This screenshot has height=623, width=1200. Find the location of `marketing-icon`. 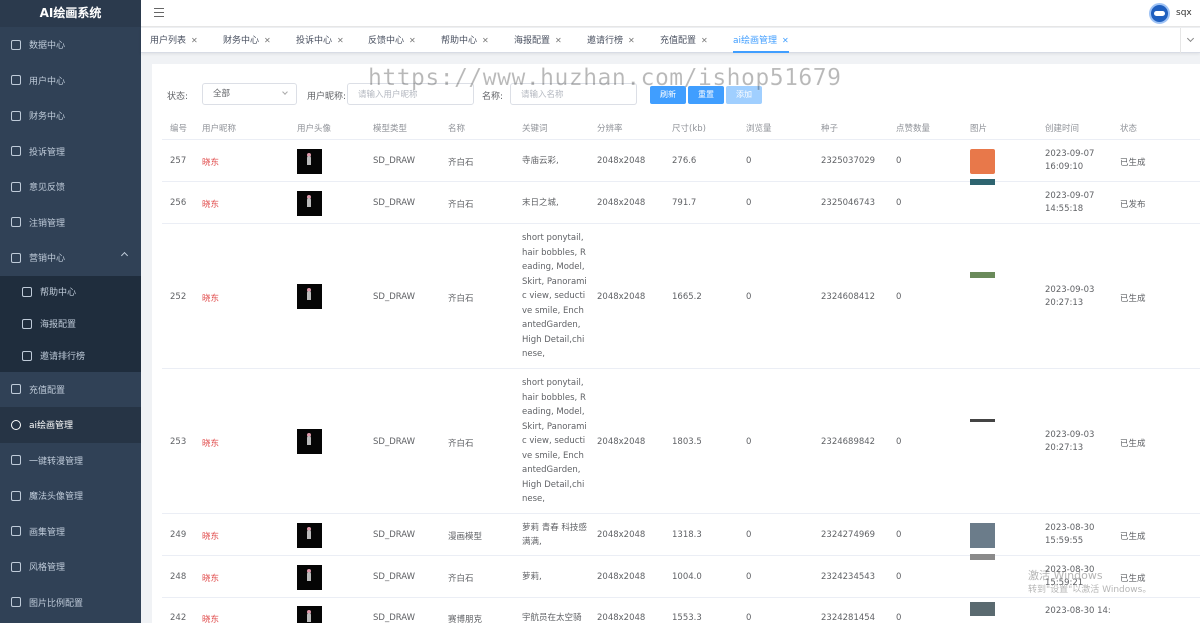

marketing-icon is located at coordinates (16, 257).